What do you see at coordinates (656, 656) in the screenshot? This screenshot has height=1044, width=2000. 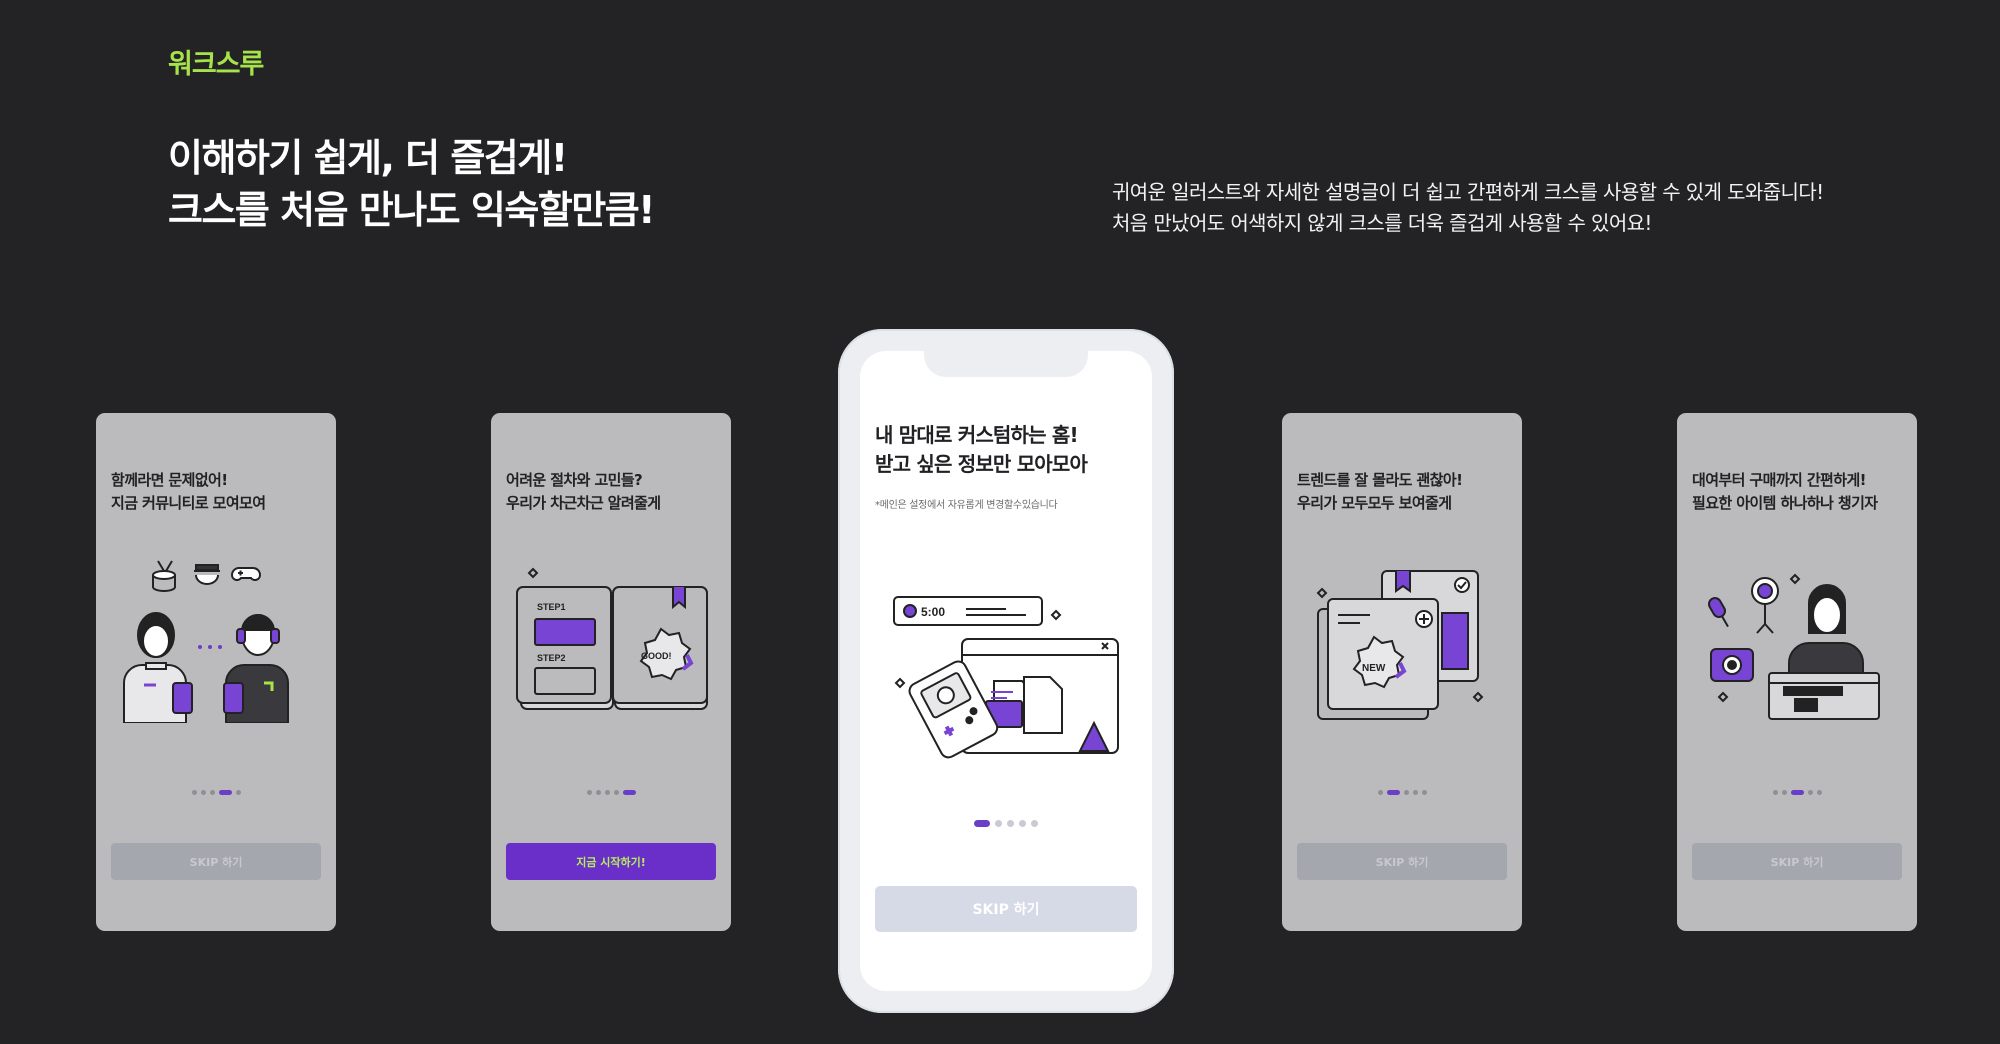 I see `good-badge-label: GOOD!` at bounding box center [656, 656].